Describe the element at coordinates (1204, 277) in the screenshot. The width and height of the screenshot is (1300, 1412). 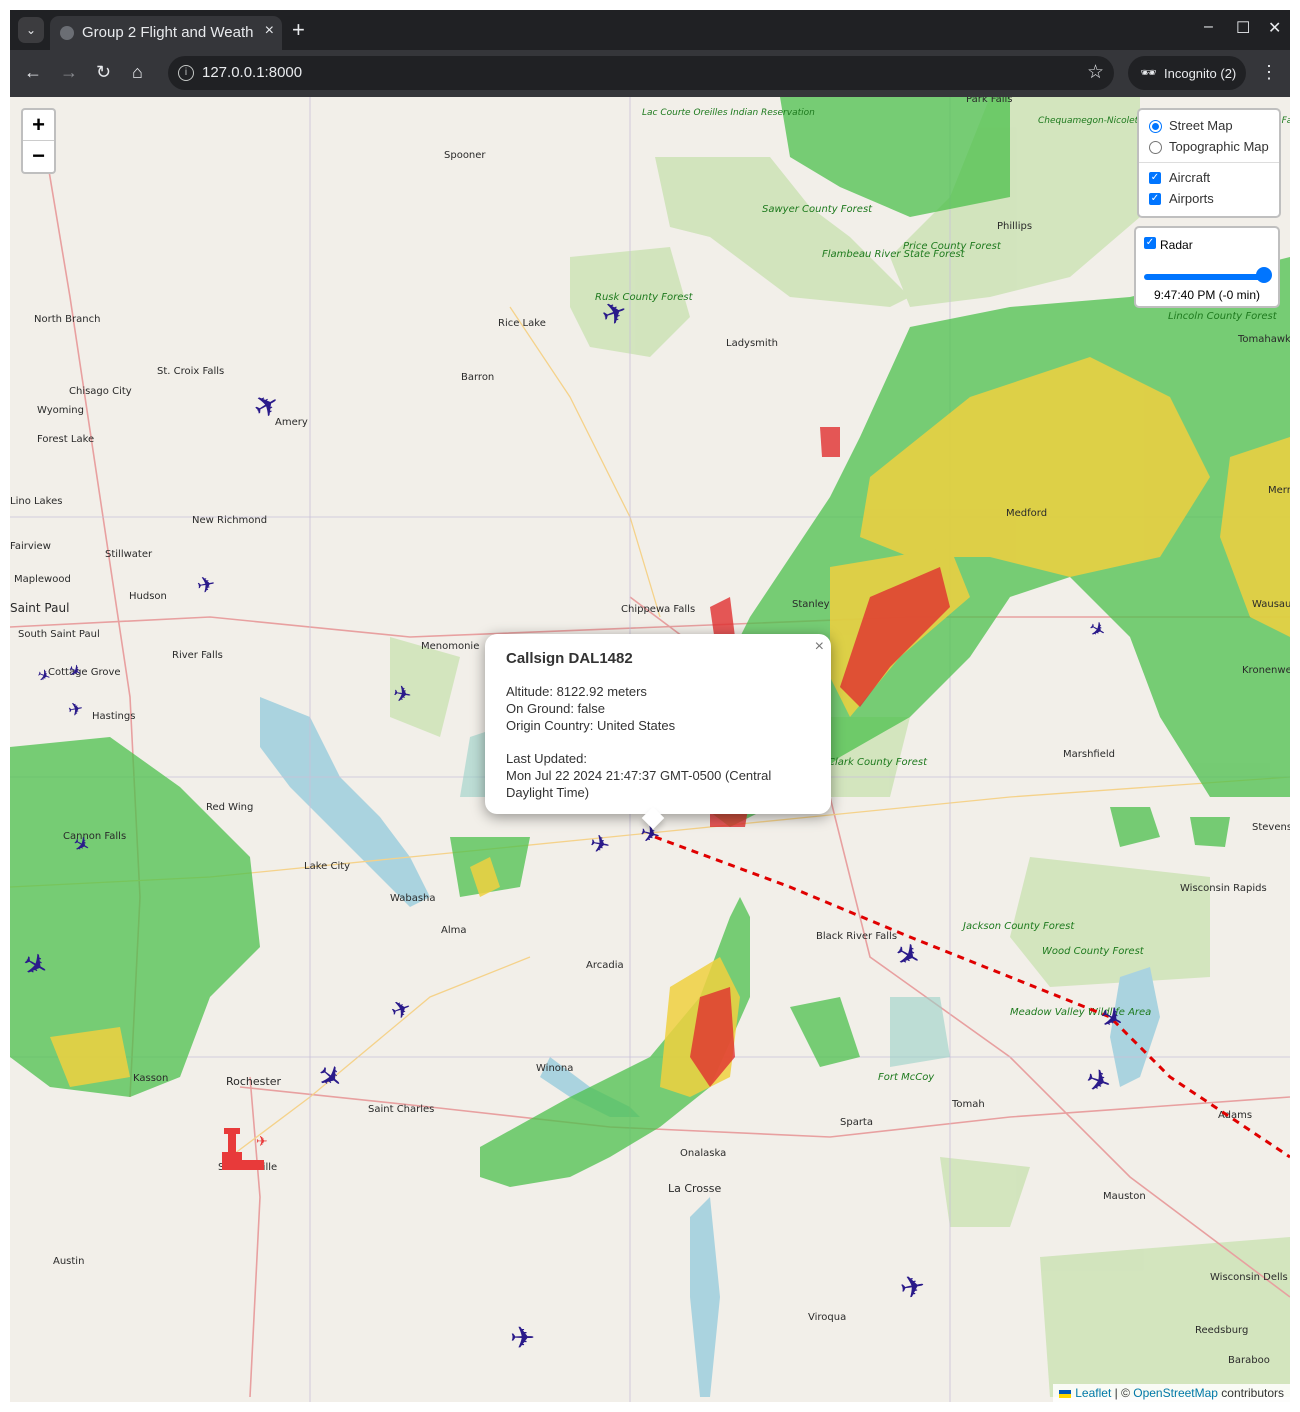
I see `radar-time-slider` at that location.